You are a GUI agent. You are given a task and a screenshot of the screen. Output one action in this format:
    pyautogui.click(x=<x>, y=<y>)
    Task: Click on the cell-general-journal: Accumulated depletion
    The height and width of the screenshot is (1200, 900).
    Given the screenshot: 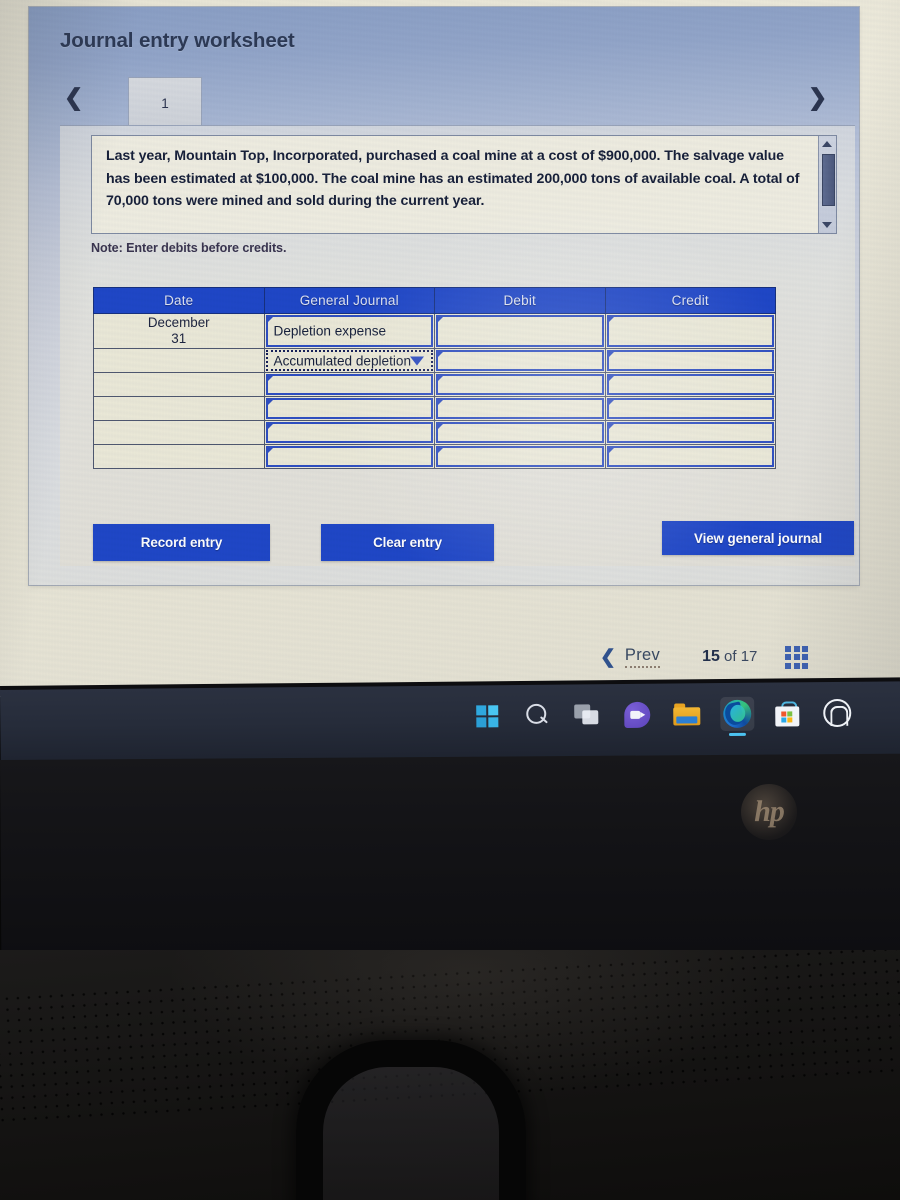 What is the action you would take?
    pyautogui.click(x=349, y=360)
    